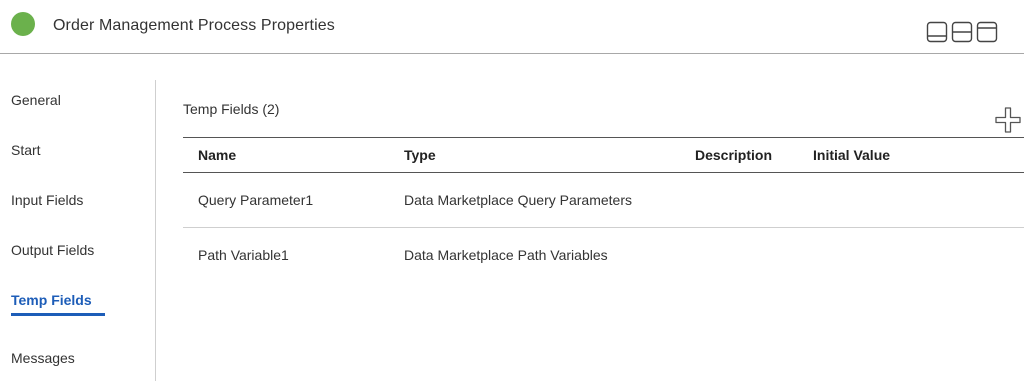 This screenshot has width=1034, height=381. What do you see at coordinates (26, 150) in the screenshot?
I see `sidebar-item-start: Start` at bounding box center [26, 150].